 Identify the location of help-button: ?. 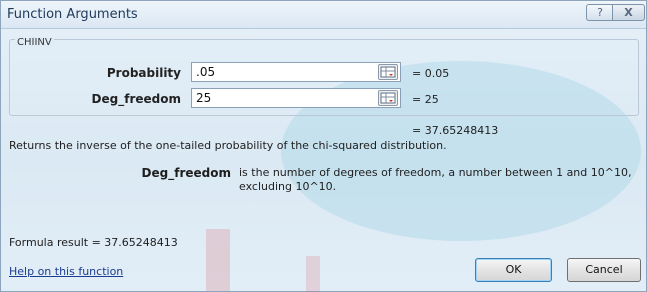
(599, 12).